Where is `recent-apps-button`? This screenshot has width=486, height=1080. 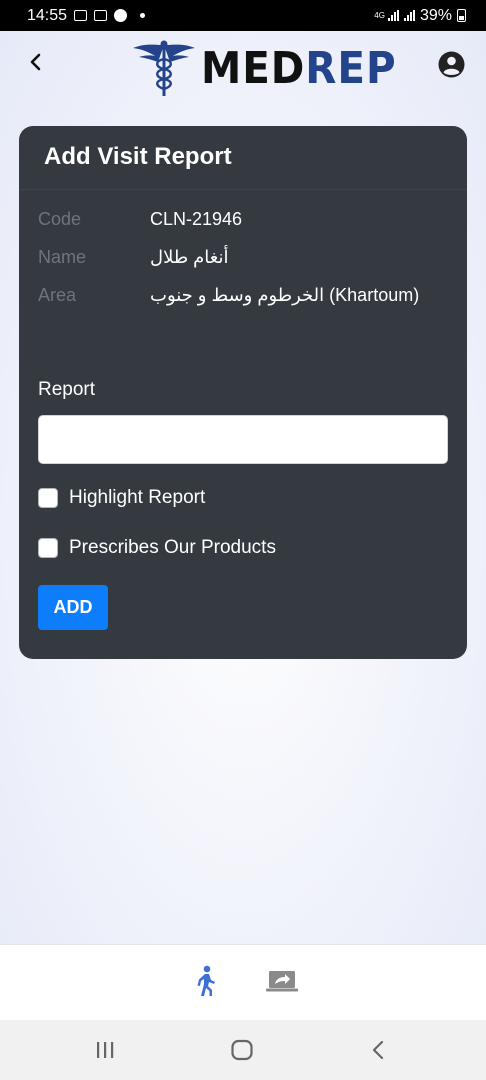 recent-apps-button is located at coordinates (105, 1050).